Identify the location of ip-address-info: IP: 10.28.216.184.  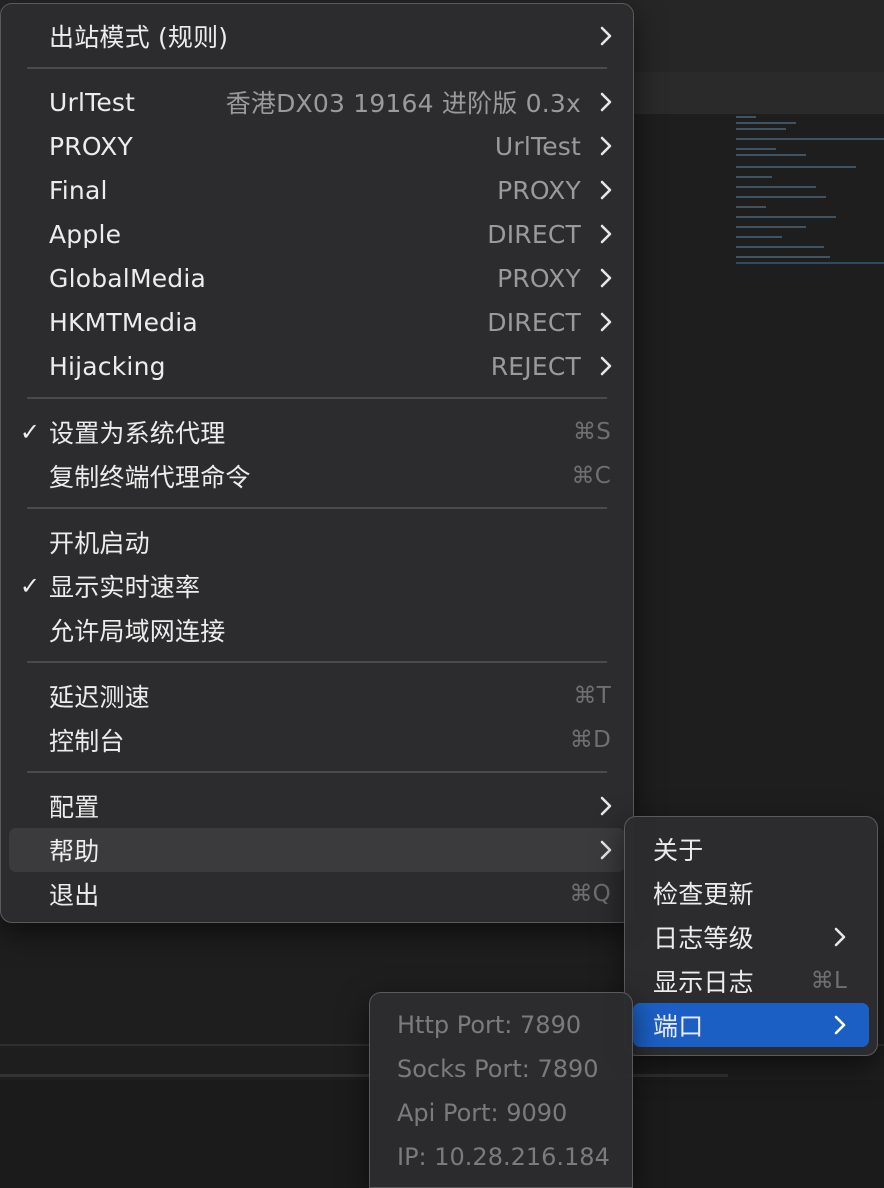
(503, 1157).